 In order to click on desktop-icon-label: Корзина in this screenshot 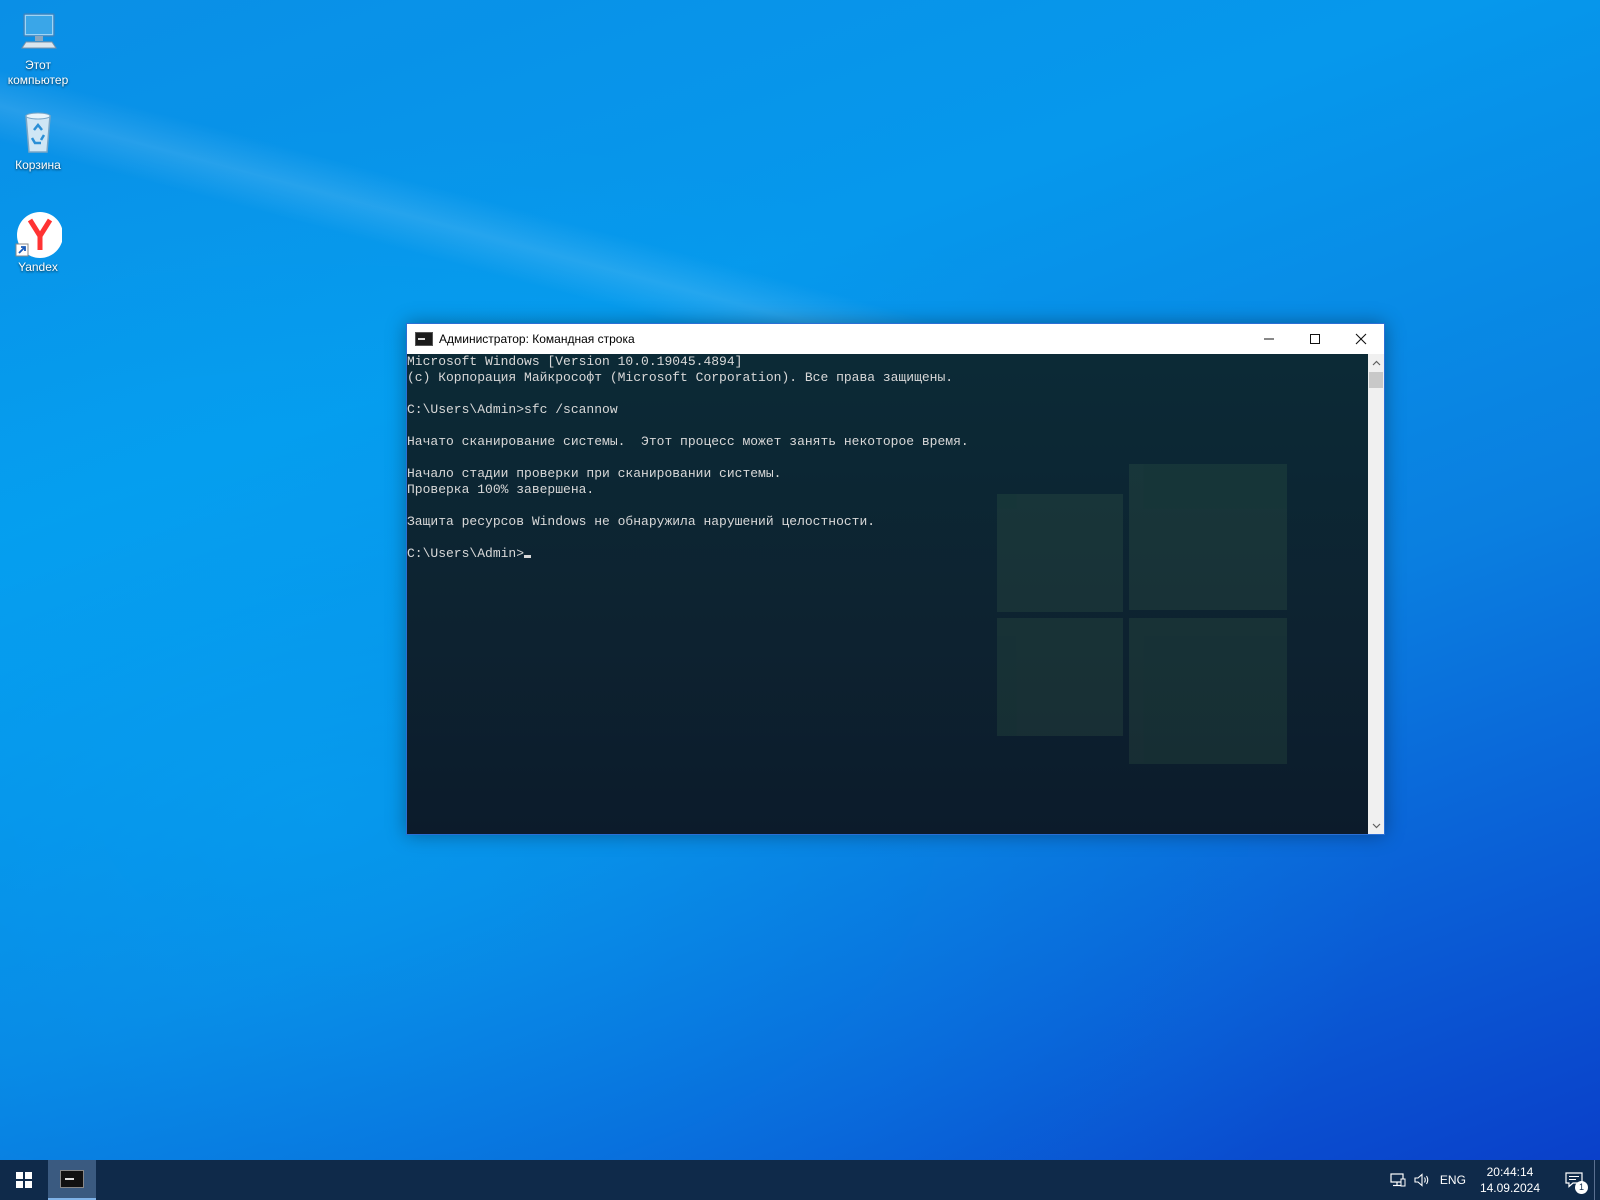, I will do `click(38, 165)`.